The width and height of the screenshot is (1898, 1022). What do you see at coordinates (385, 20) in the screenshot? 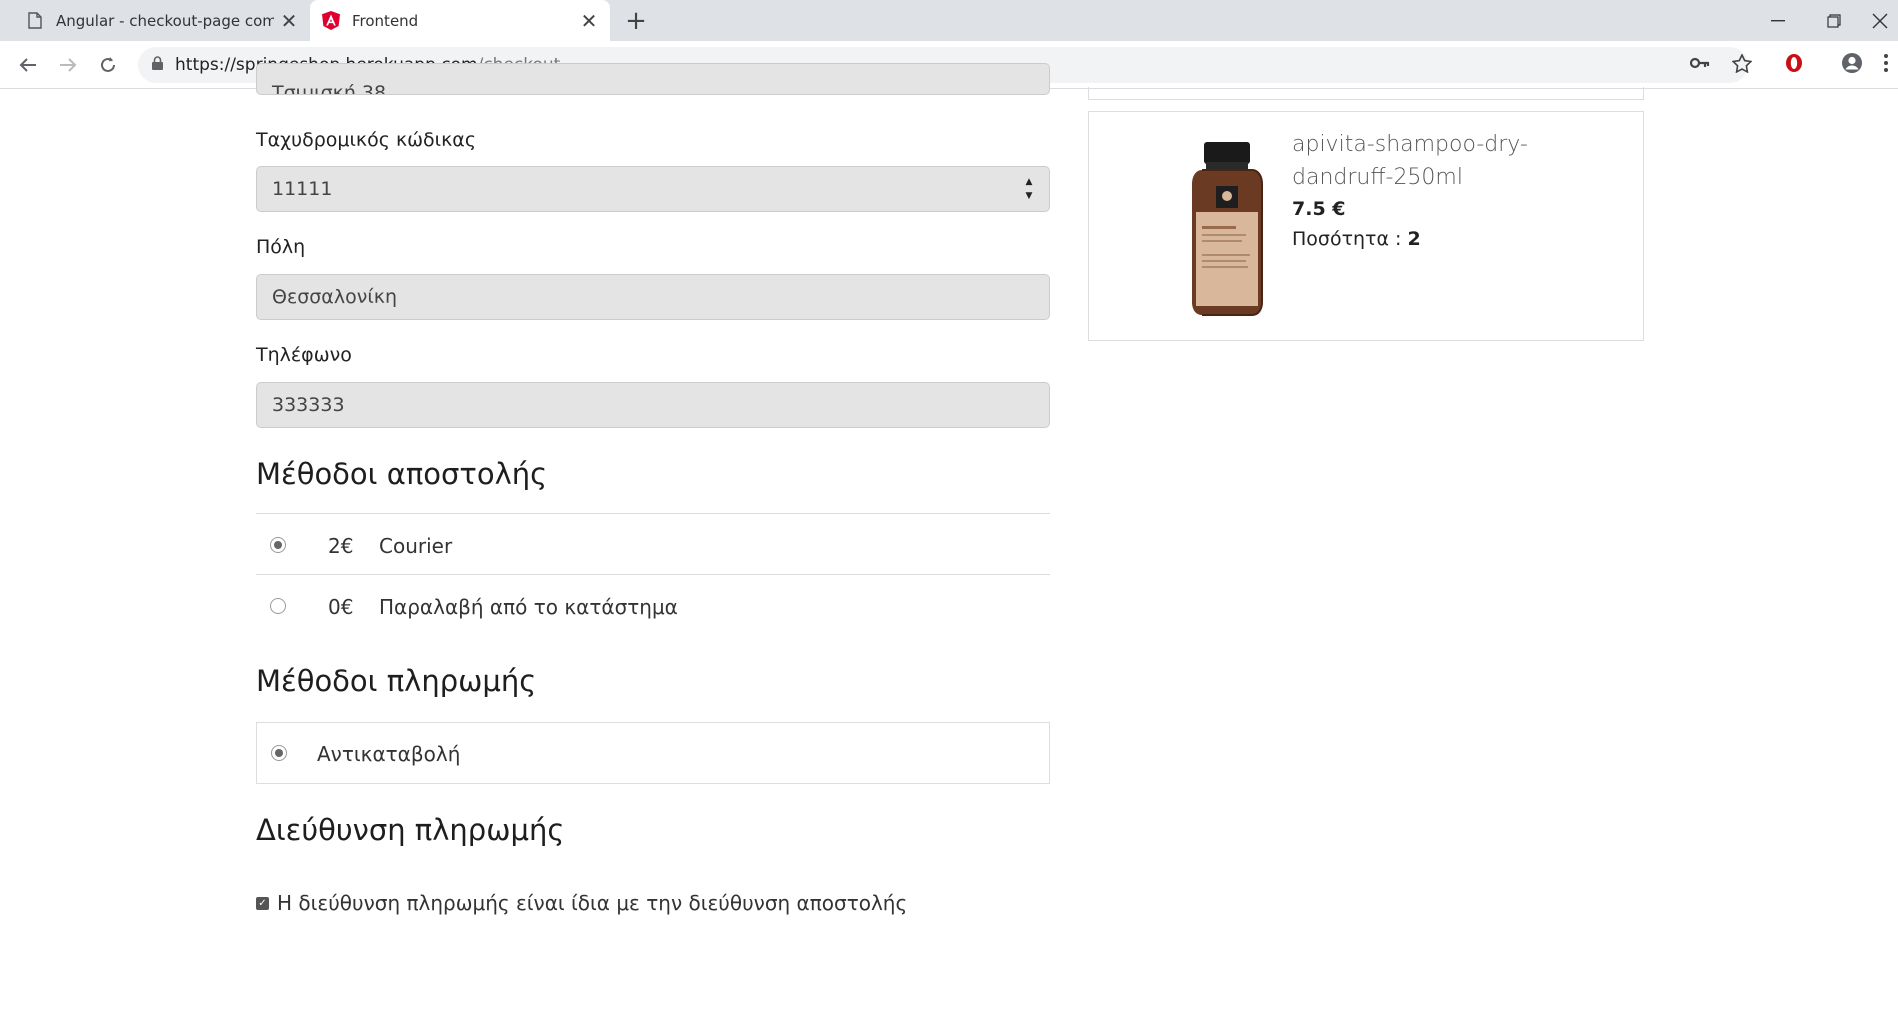
I see `tab-title: Frontend` at bounding box center [385, 20].